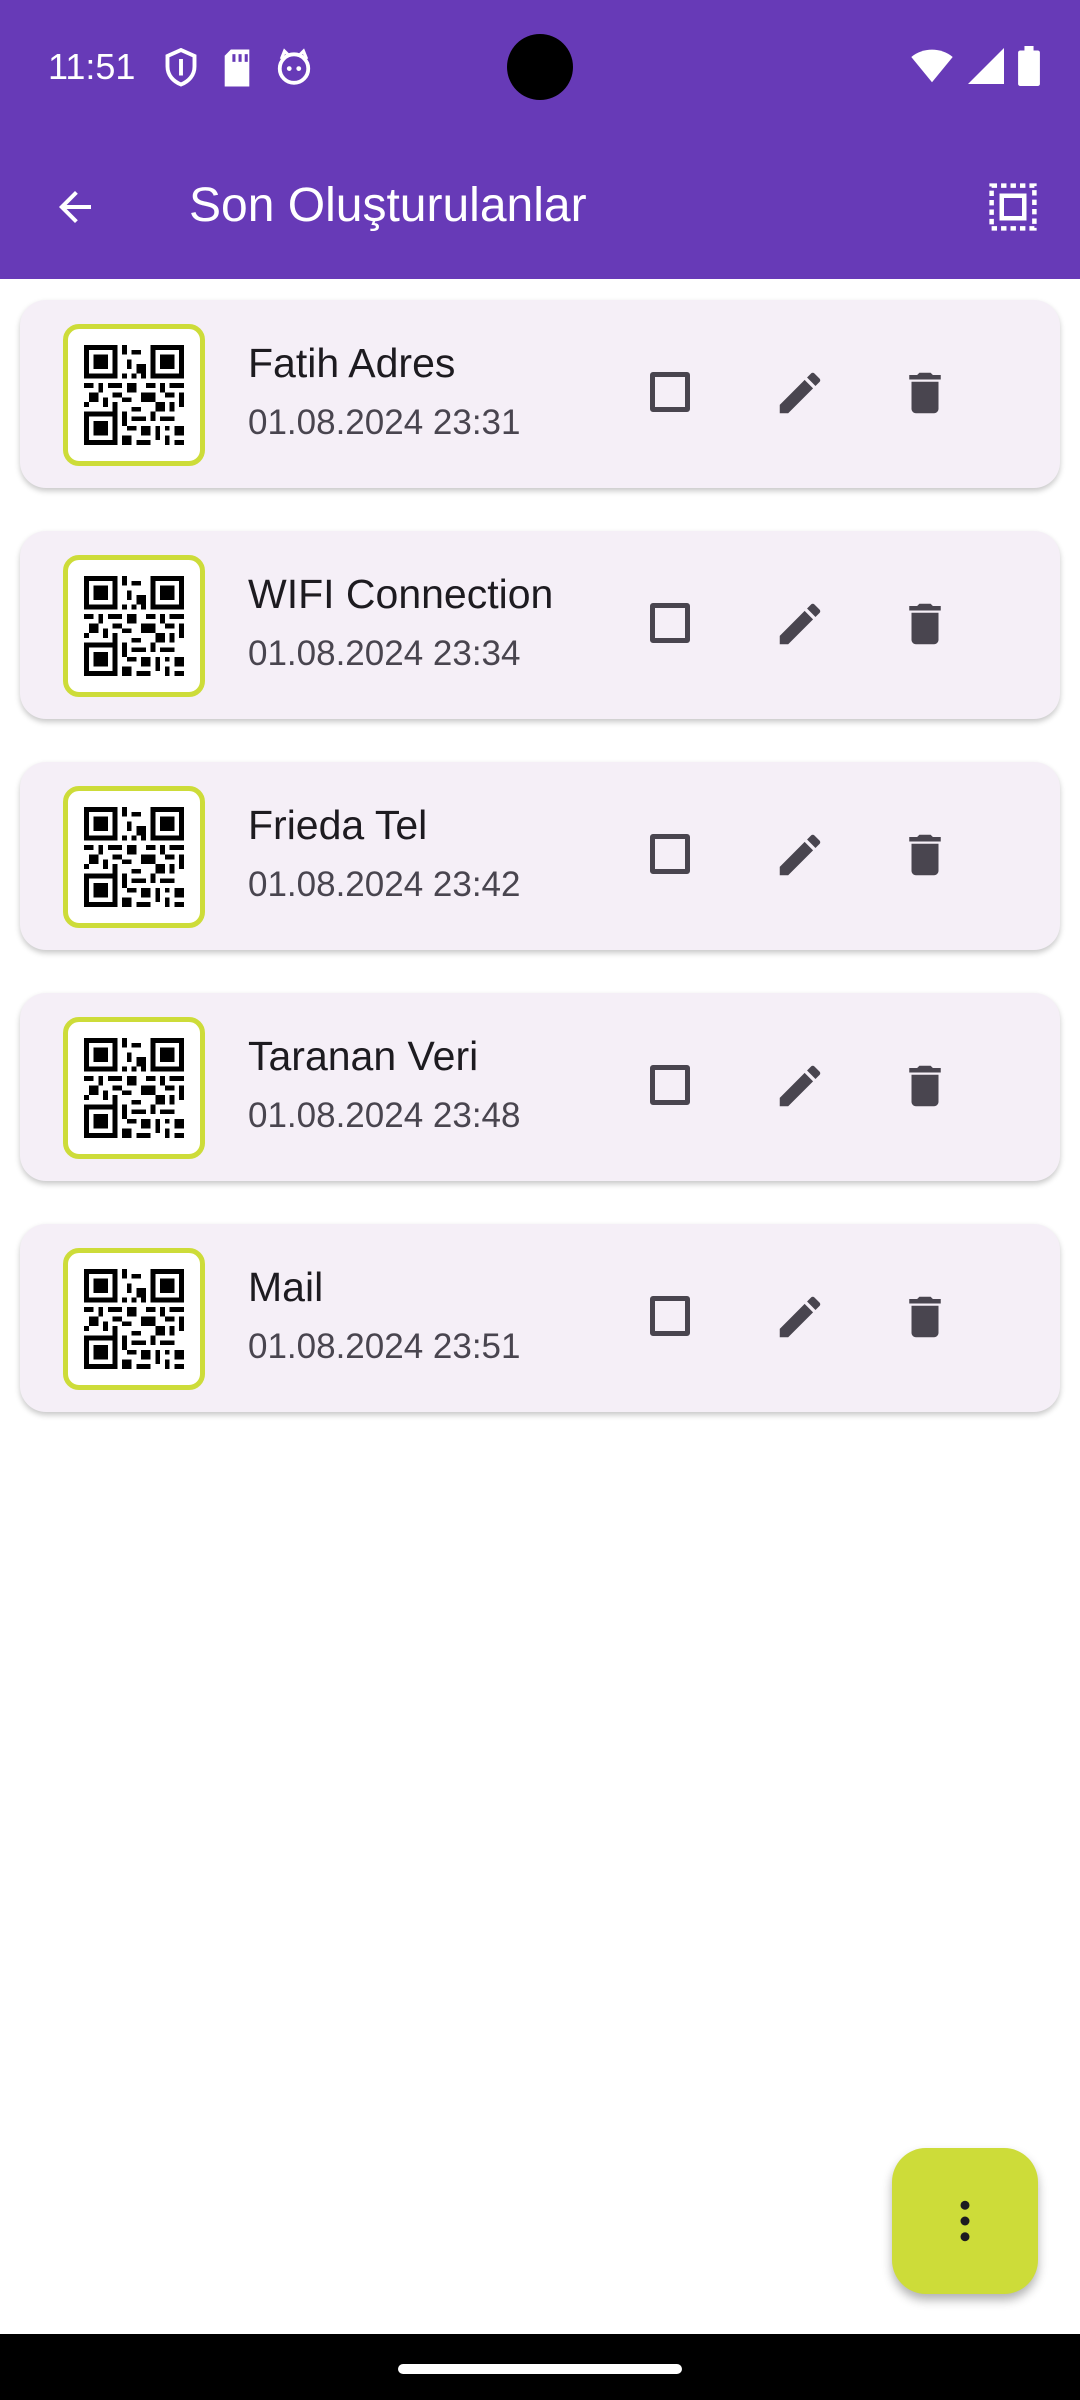 Image resolution: width=1080 pixels, height=2400 pixels. What do you see at coordinates (540, 1087) in the screenshot?
I see `list-item: Taranan Veri 01.08.2024 23:48` at bounding box center [540, 1087].